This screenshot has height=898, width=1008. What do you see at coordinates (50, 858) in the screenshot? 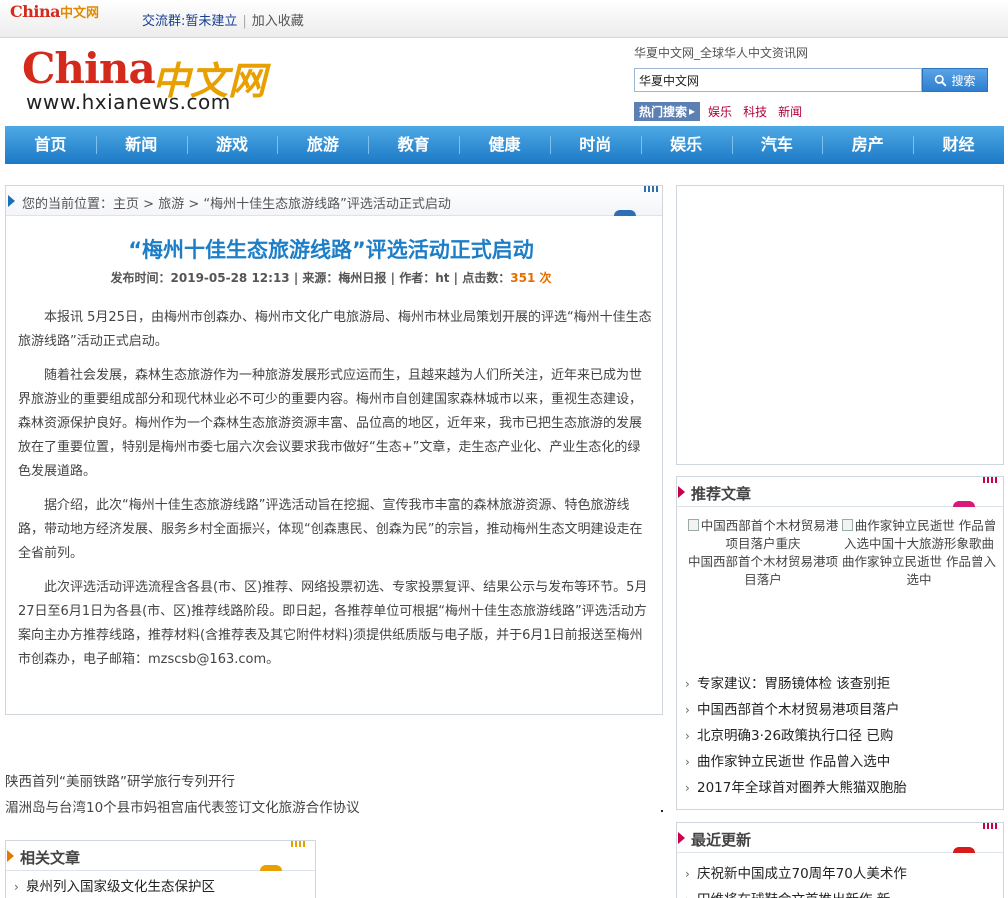
I see `related-title: 相关文章` at bounding box center [50, 858].